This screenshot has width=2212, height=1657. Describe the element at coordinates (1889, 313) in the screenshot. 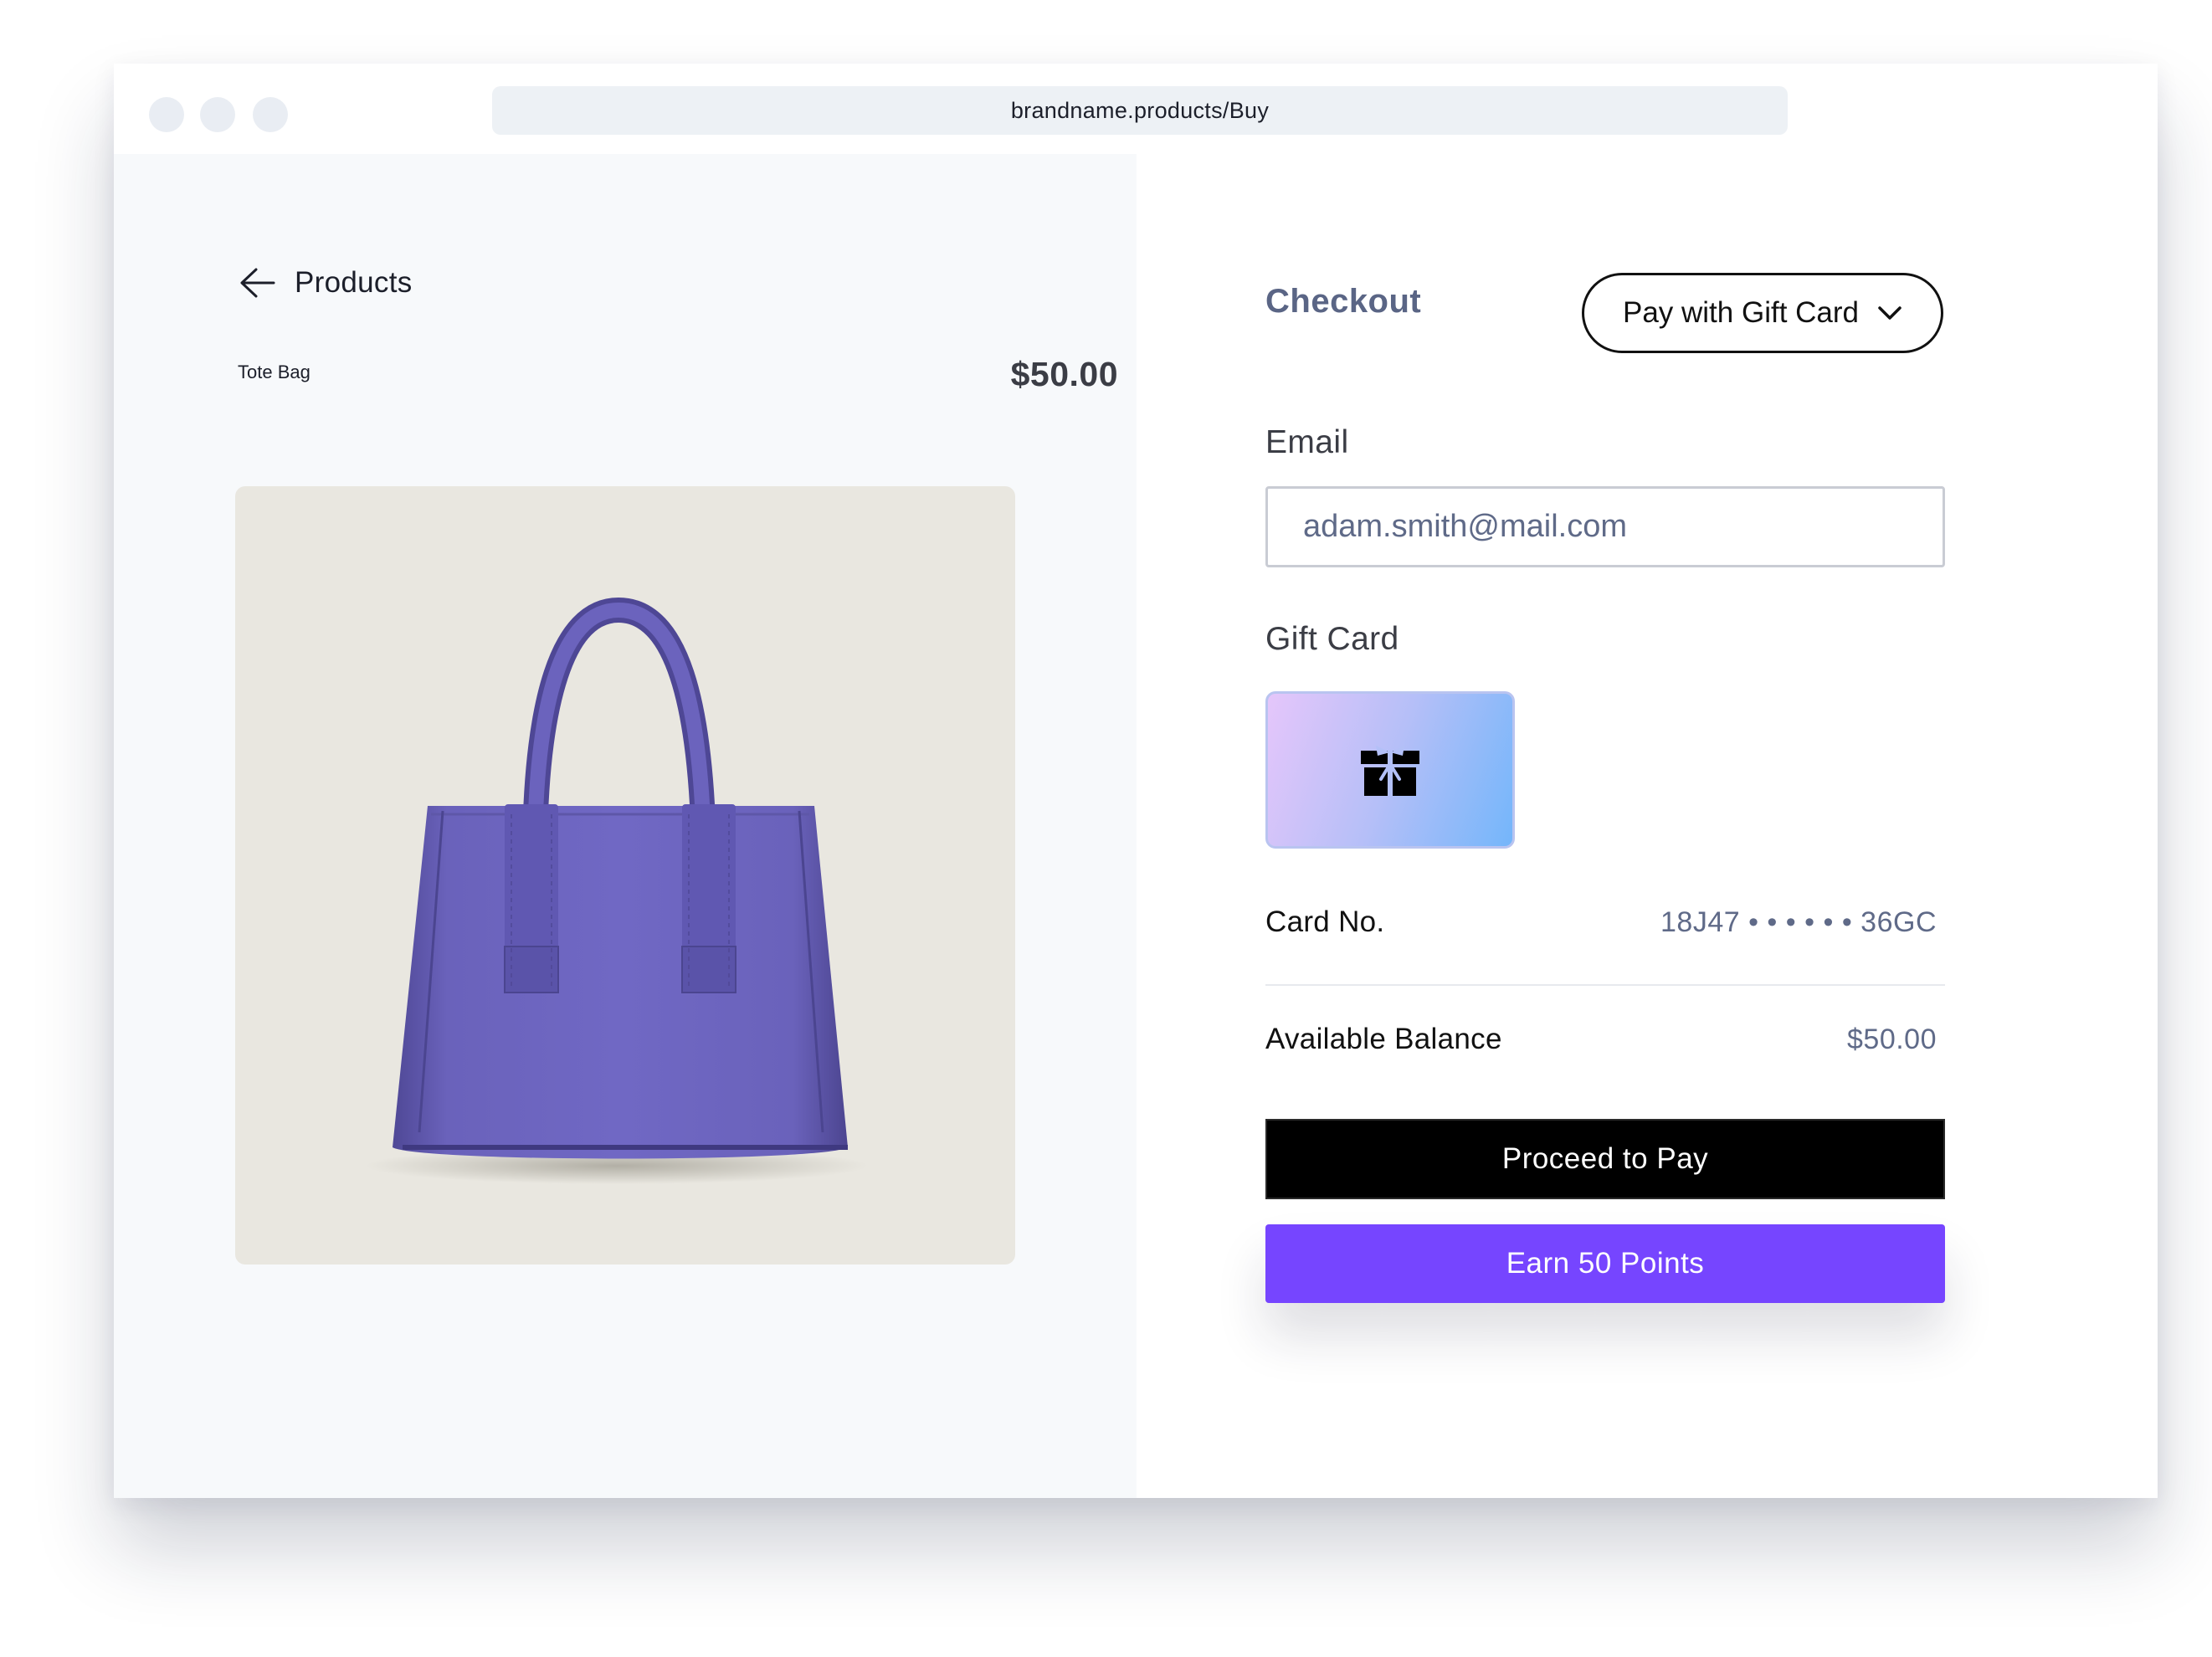

I see `chevron-down-icon` at that location.